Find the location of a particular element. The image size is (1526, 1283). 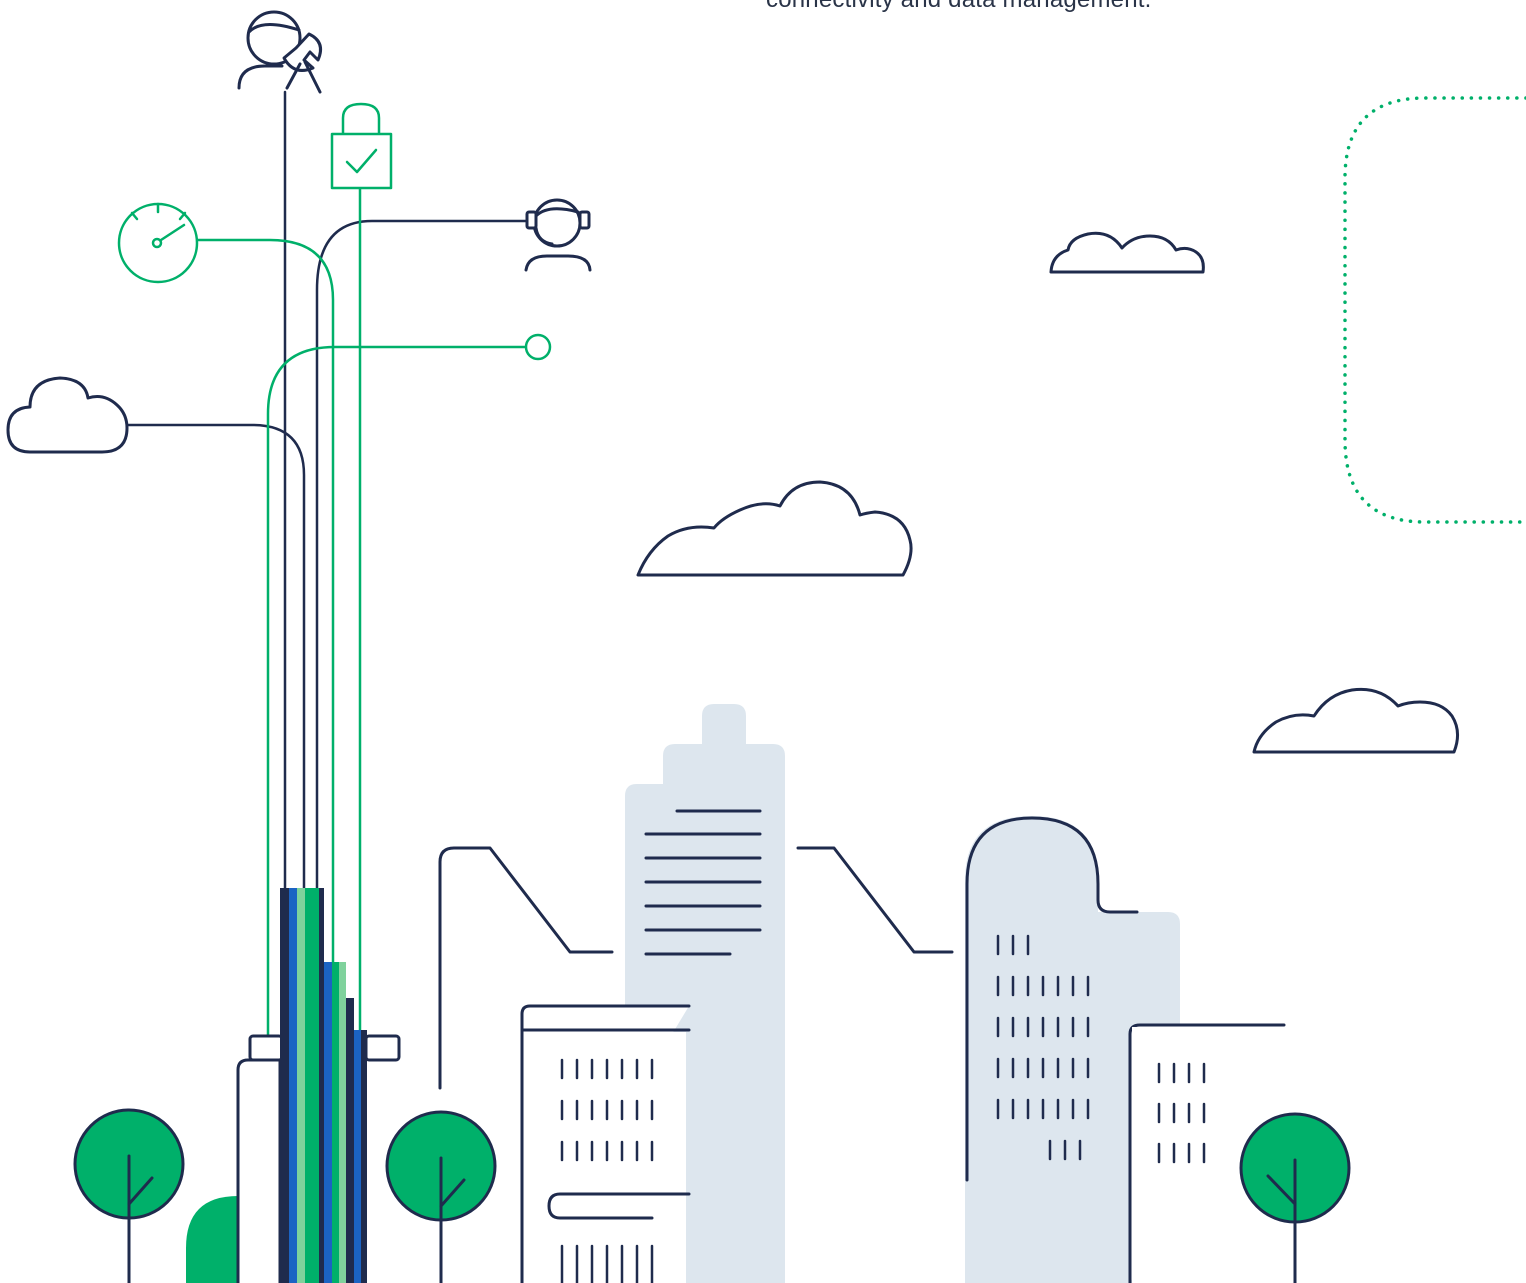

data-center-tower-icon is located at coordinates (293, 1085).